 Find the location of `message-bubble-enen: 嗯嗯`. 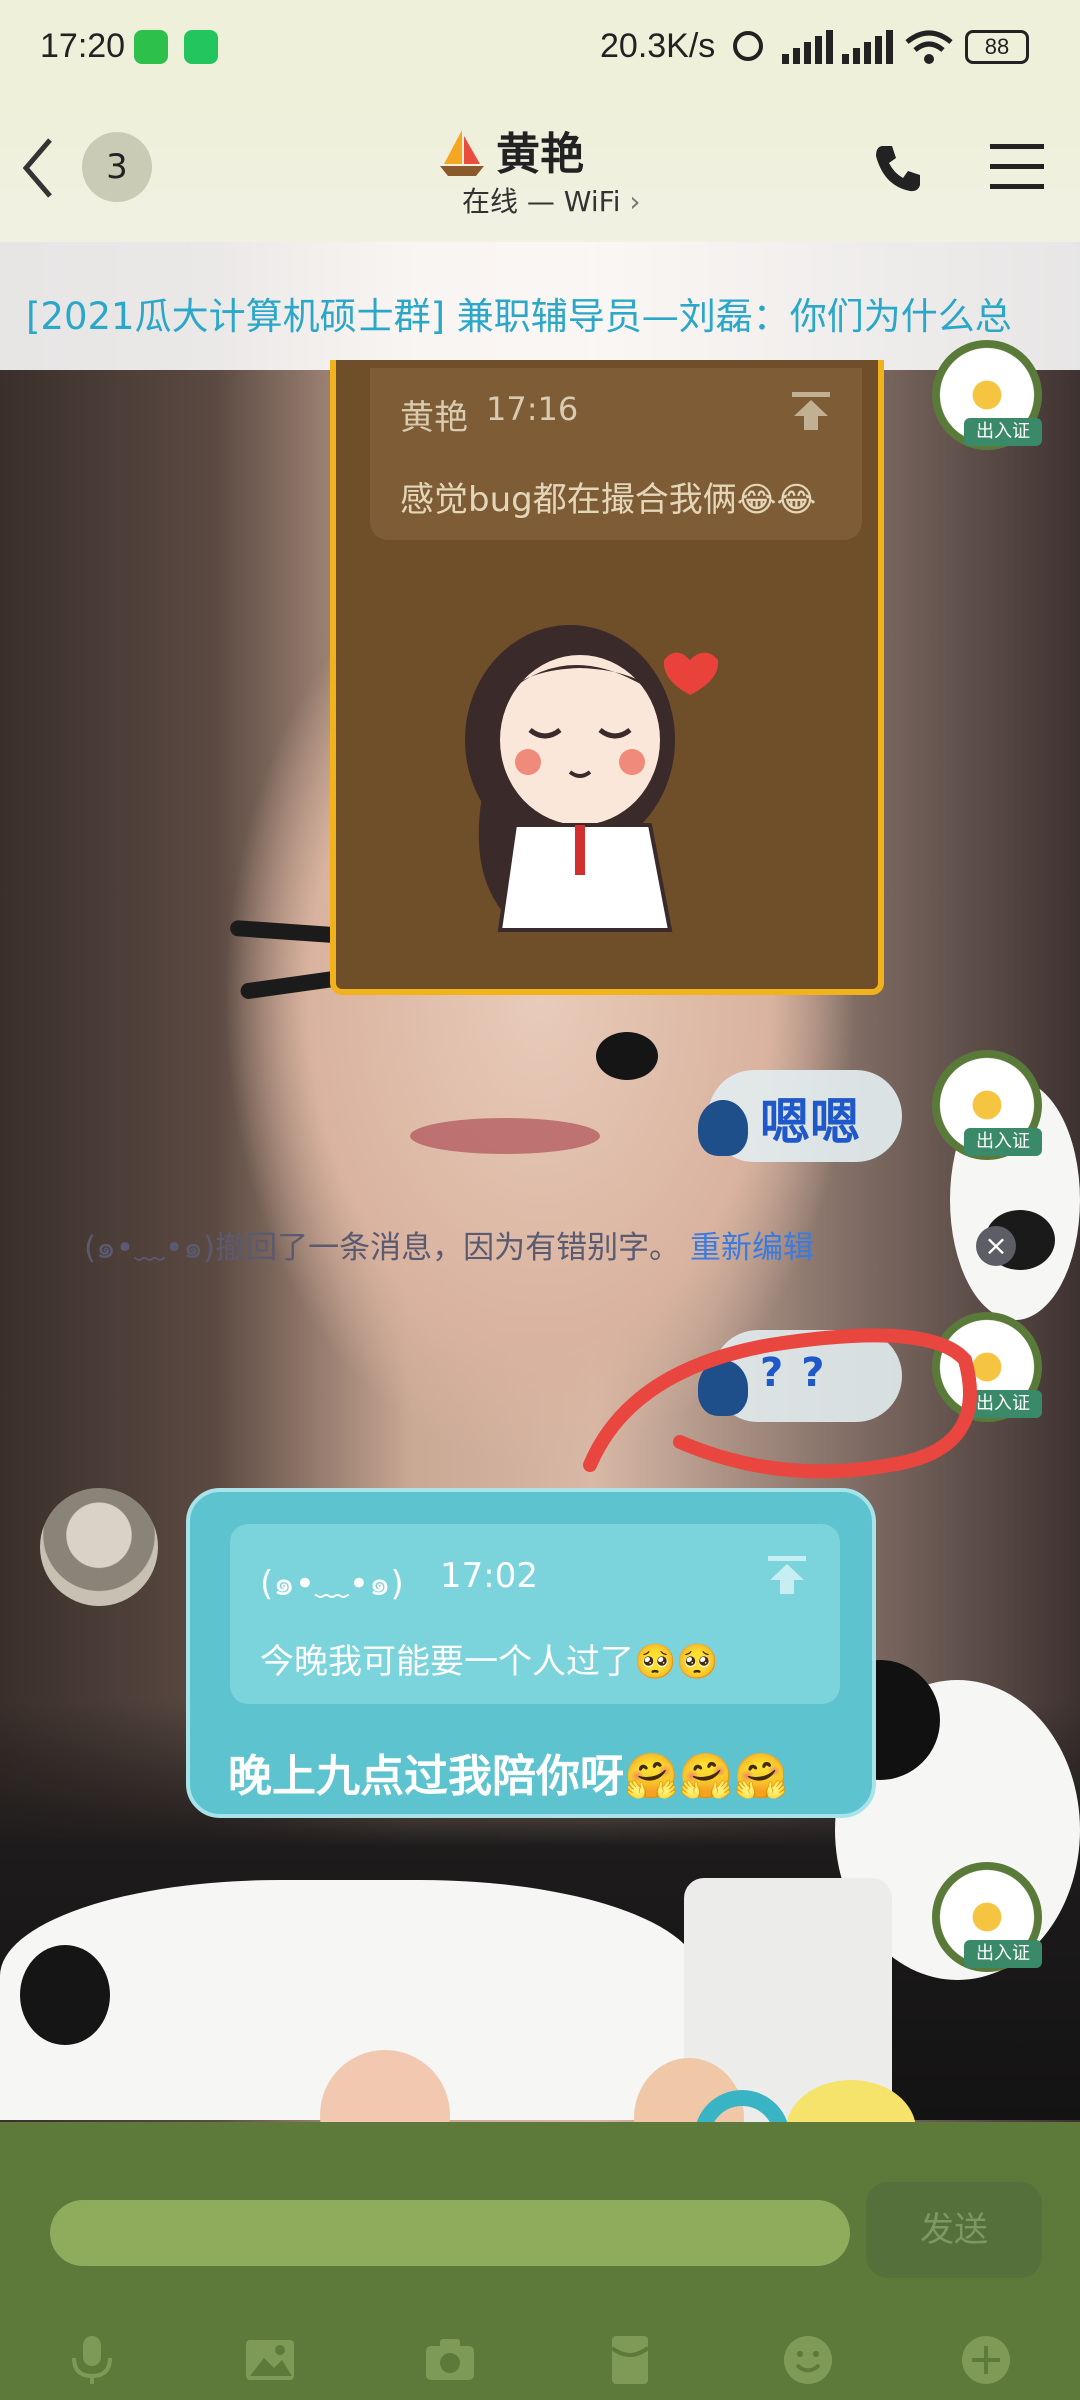

message-bubble-enen: 嗯嗯 is located at coordinates (800, 1116).